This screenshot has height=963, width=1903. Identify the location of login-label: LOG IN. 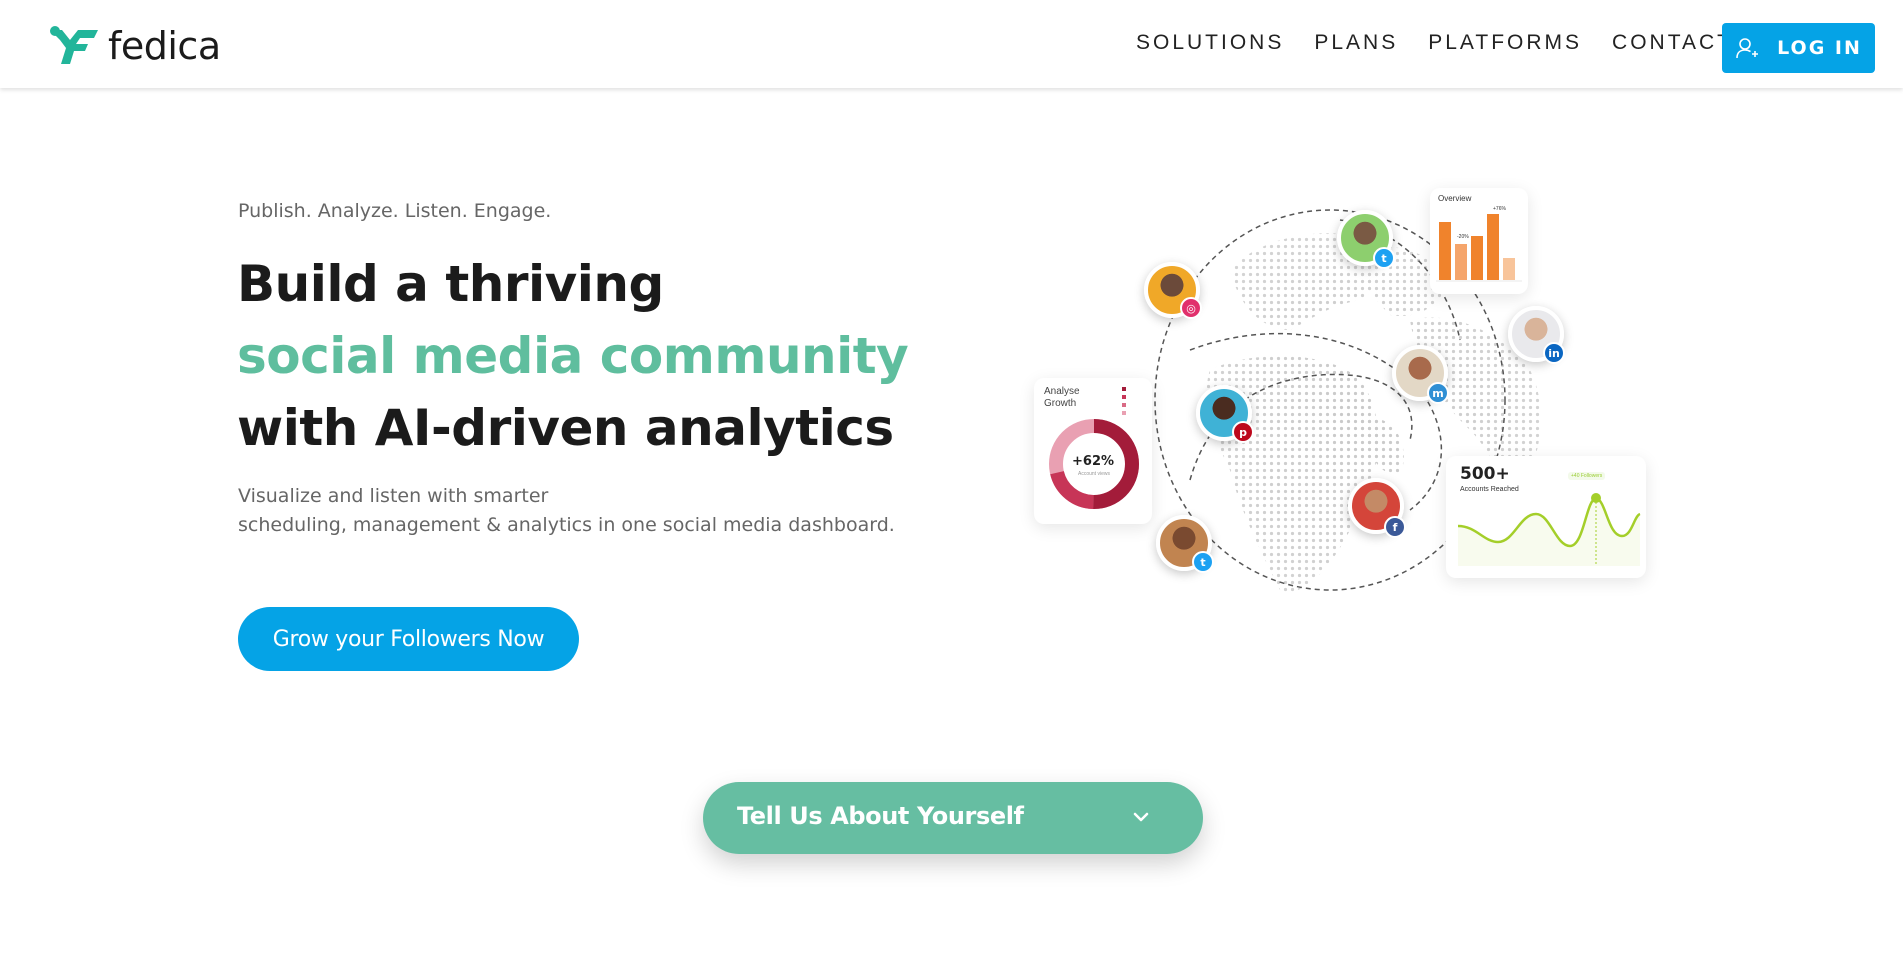
(1819, 48).